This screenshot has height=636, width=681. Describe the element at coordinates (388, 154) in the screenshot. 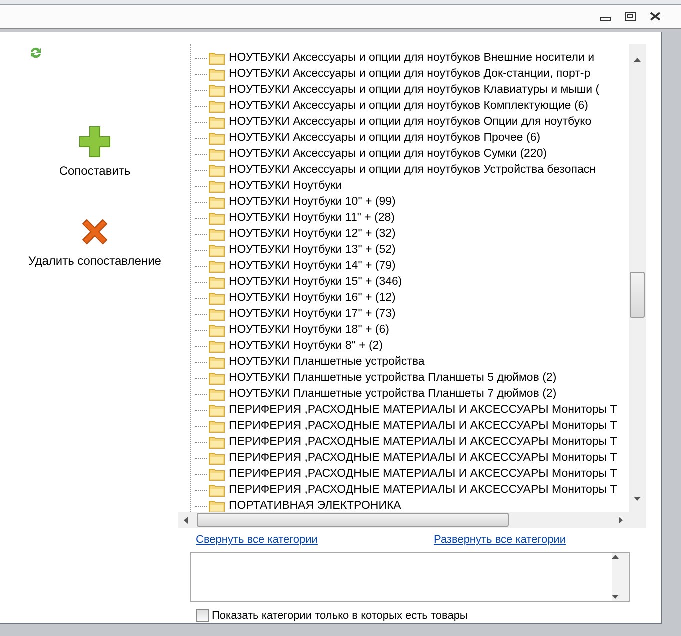

I see `tree-item: НОУТБУКИ Аксессуары и опции для ноутбуков Сумки (220)` at that location.